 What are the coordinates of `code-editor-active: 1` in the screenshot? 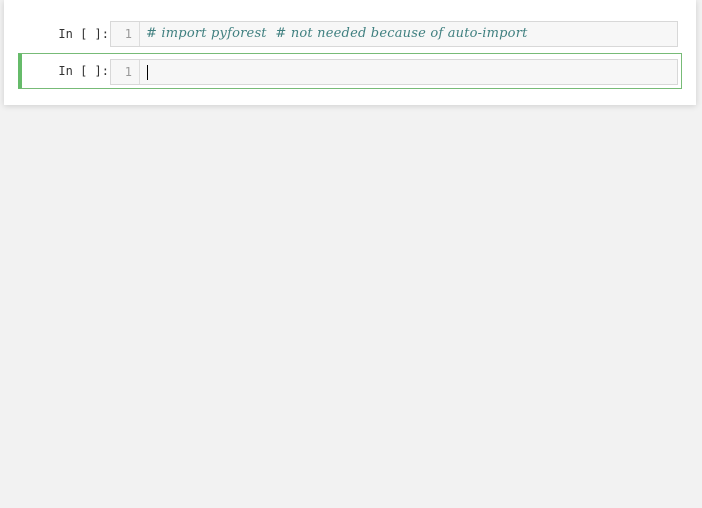 It's located at (394, 72).